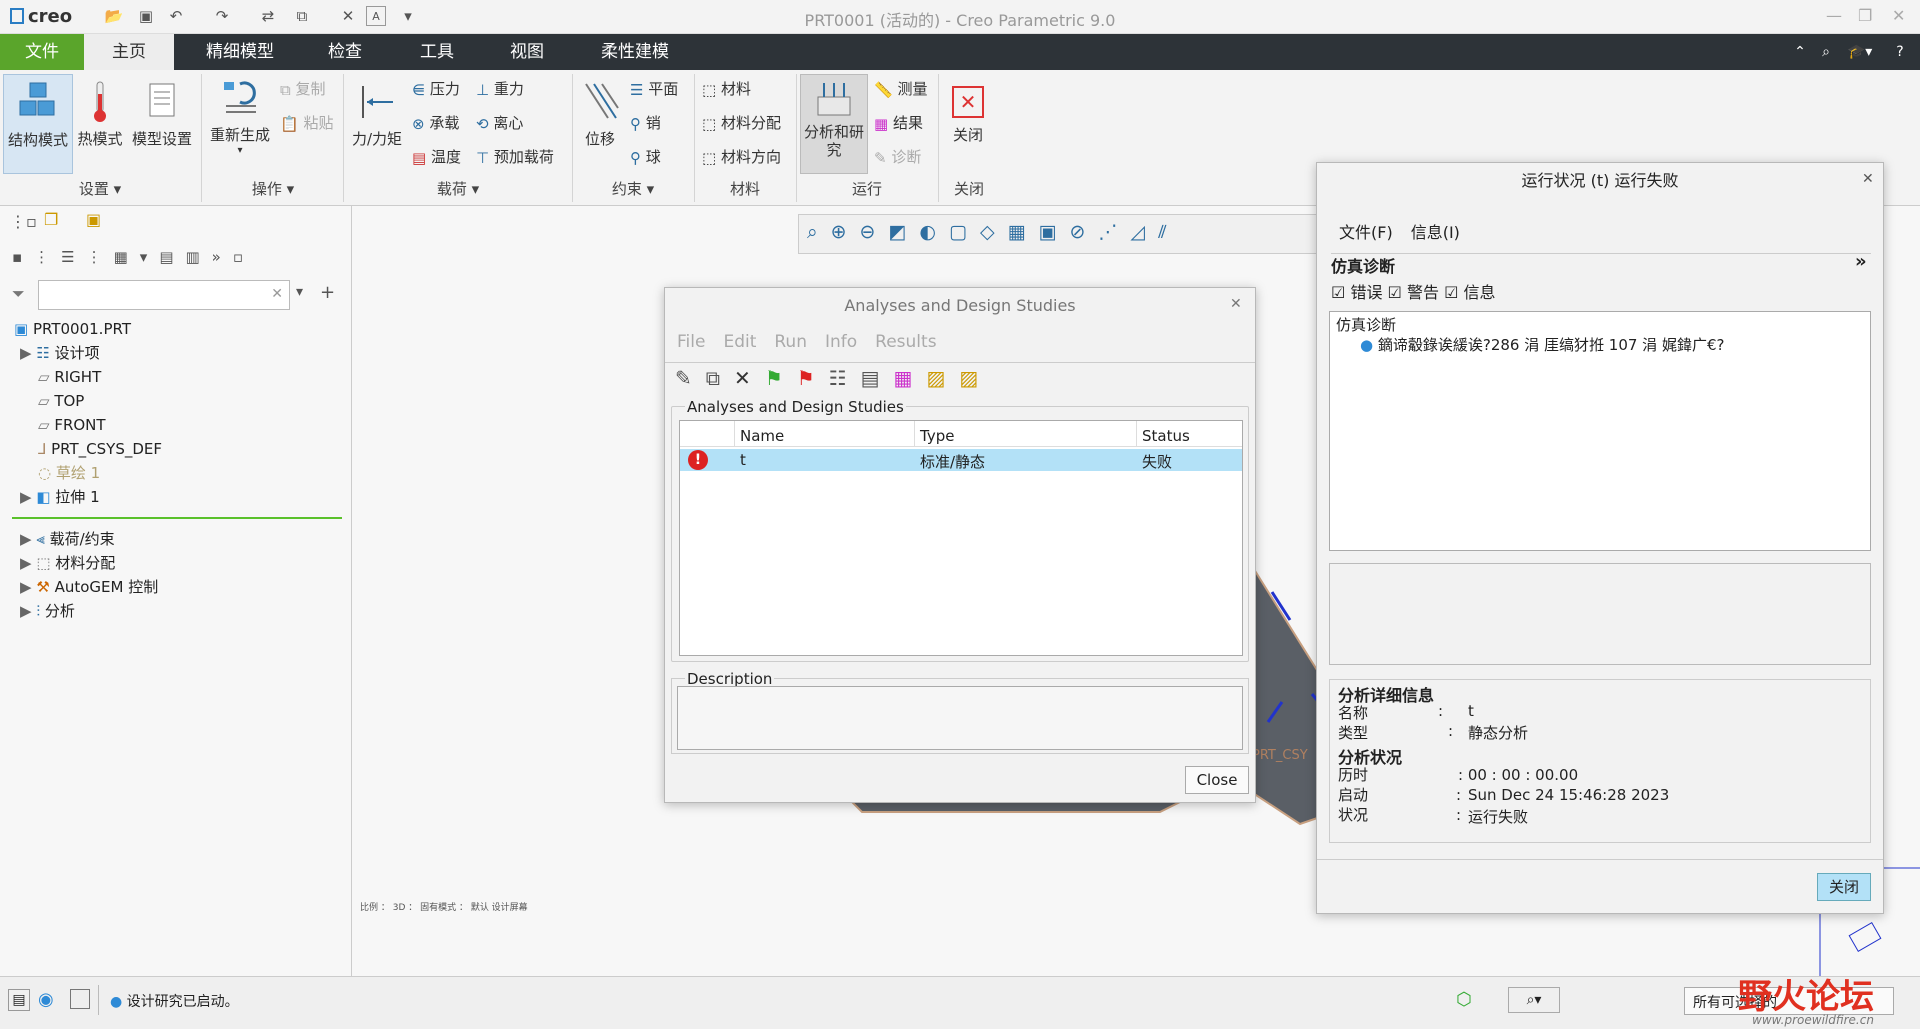 This screenshot has height=1029, width=1920. What do you see at coordinates (42, 52) in the screenshot?
I see `tab-file: 文件` at bounding box center [42, 52].